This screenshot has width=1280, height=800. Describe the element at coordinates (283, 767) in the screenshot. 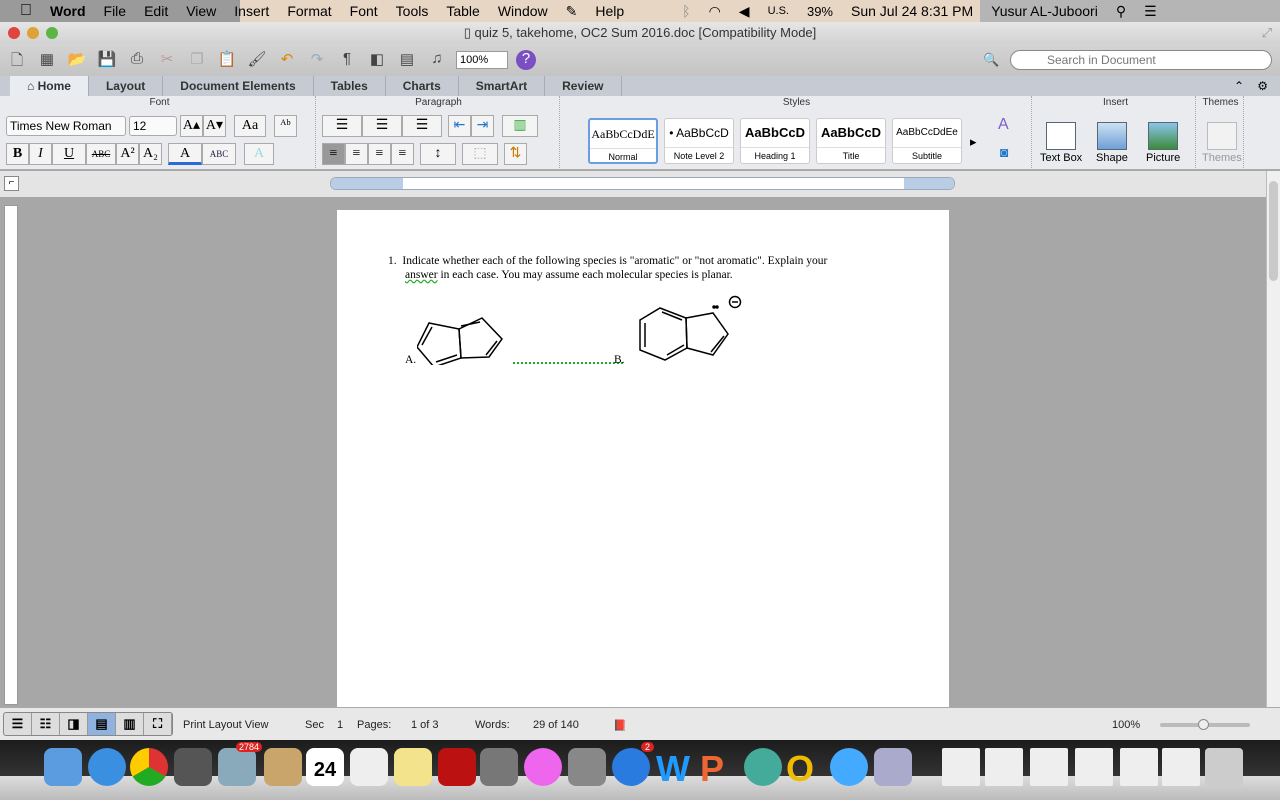

I see `contacts-icon` at that location.